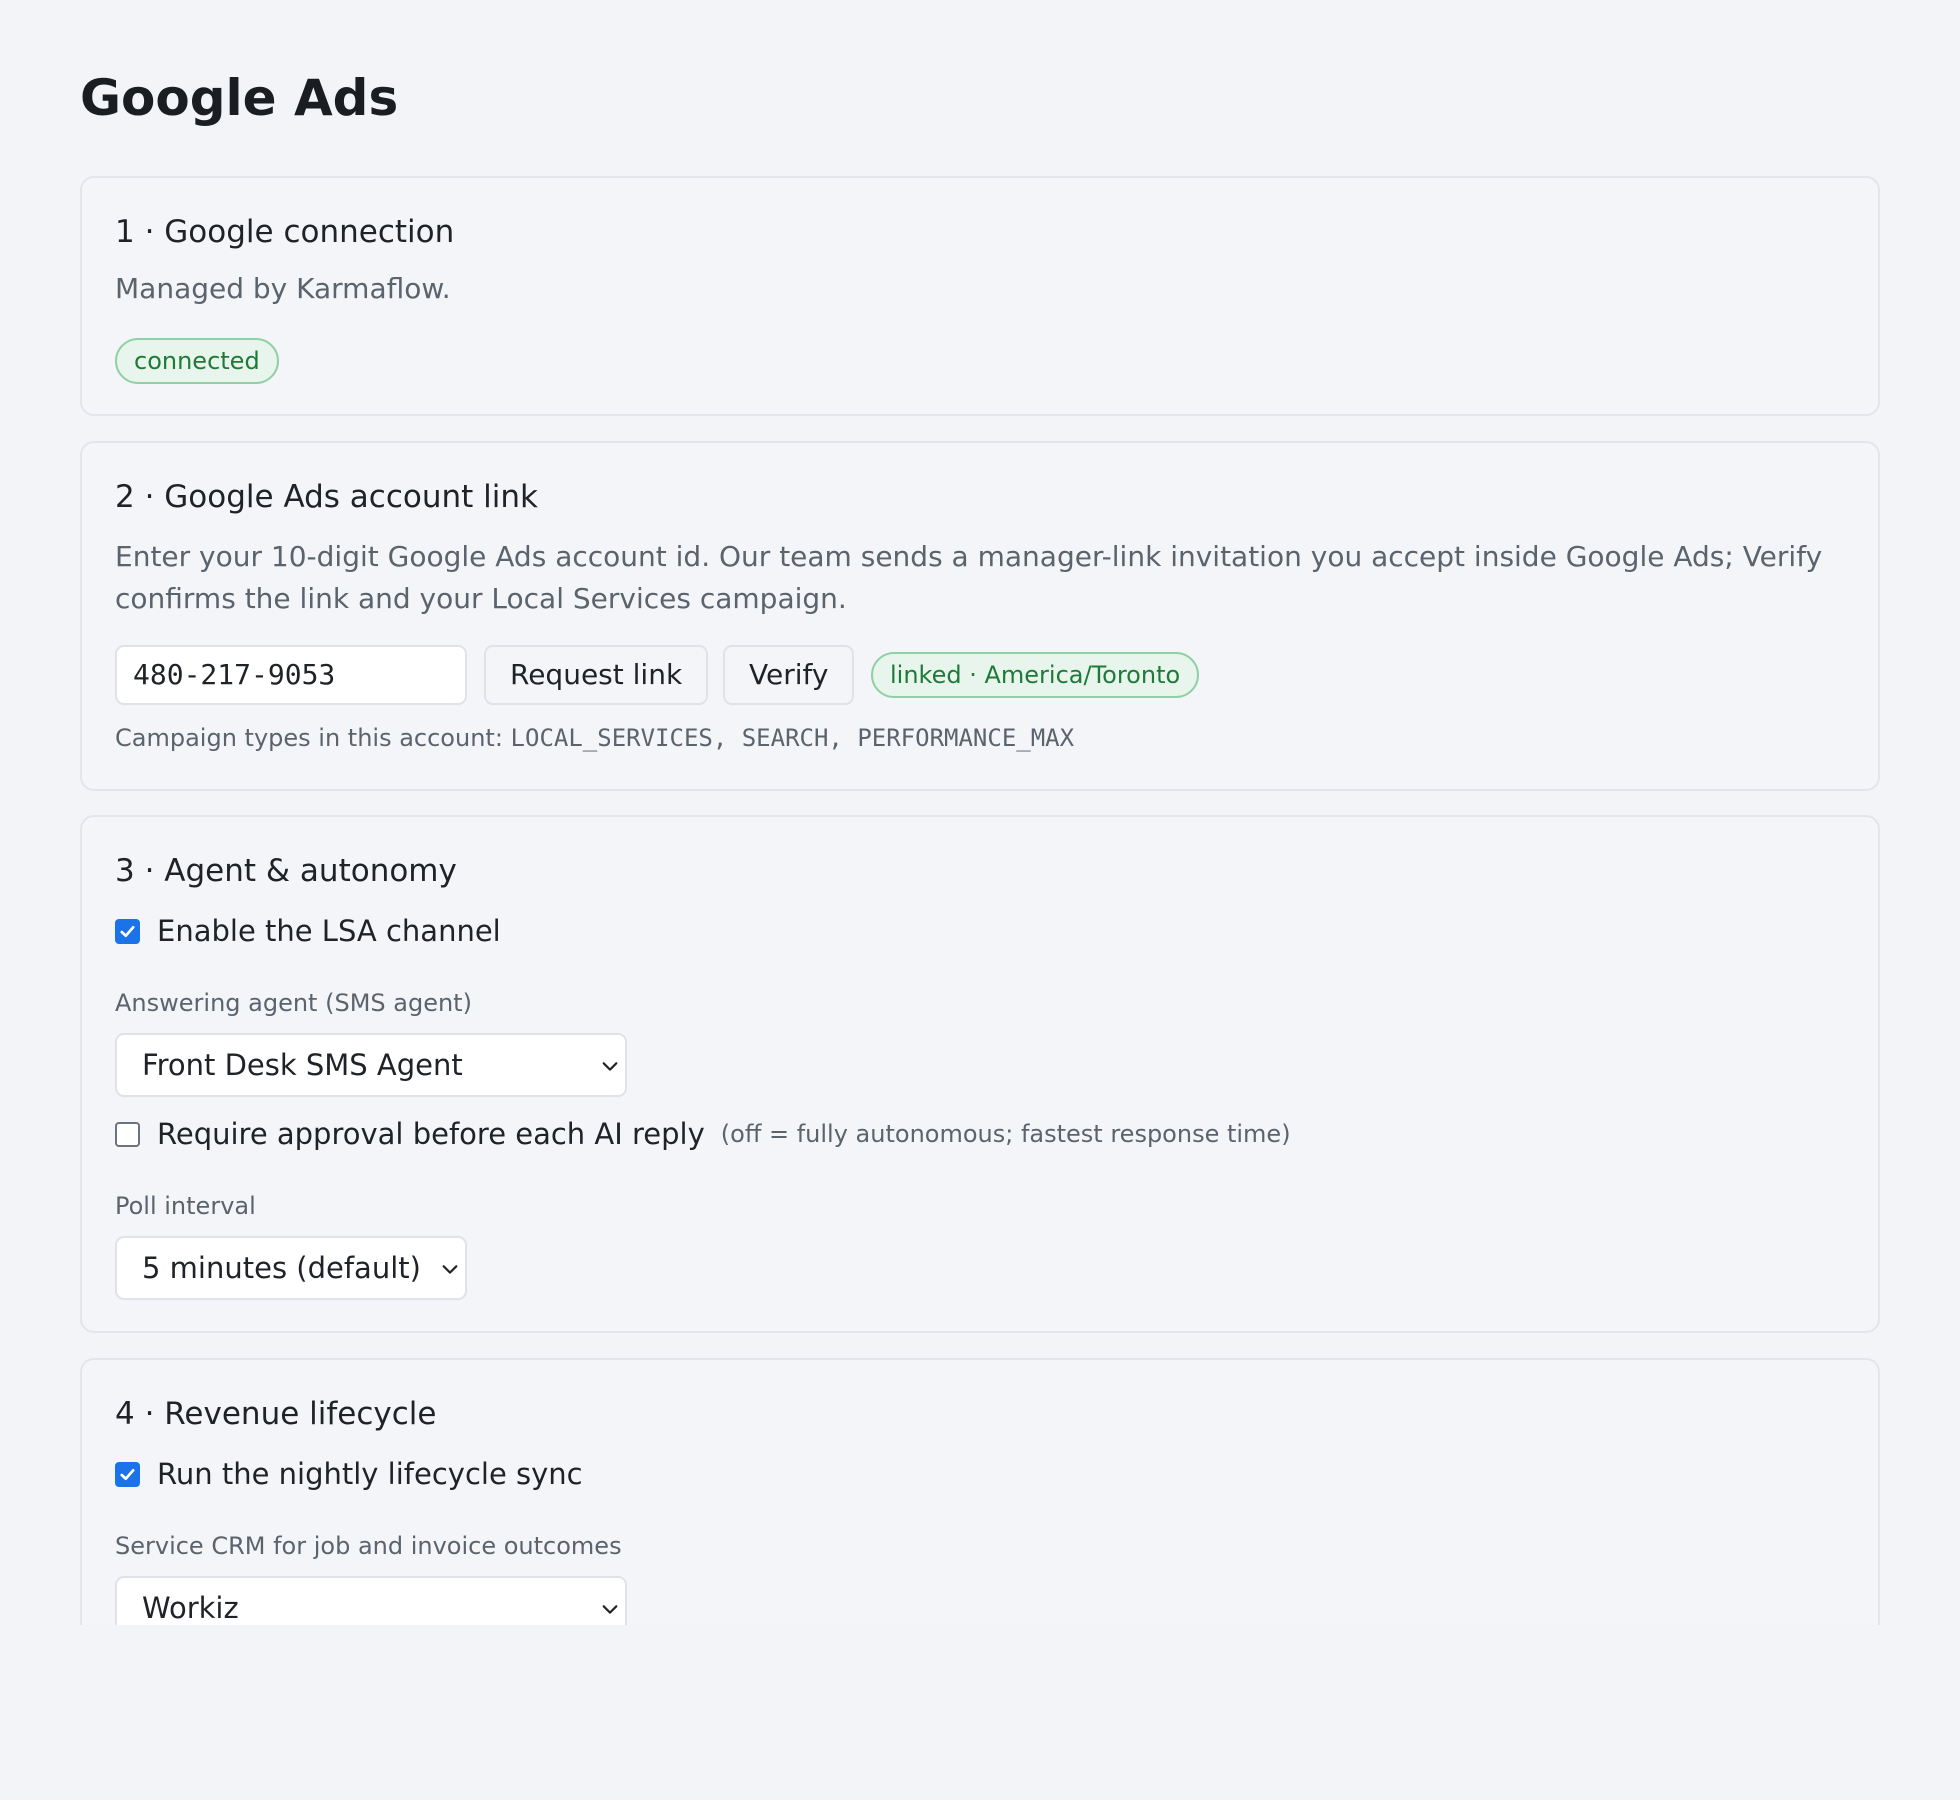 This screenshot has width=1960, height=1800. I want to click on section-title: 2 · Google Ads account link, so click(326, 497).